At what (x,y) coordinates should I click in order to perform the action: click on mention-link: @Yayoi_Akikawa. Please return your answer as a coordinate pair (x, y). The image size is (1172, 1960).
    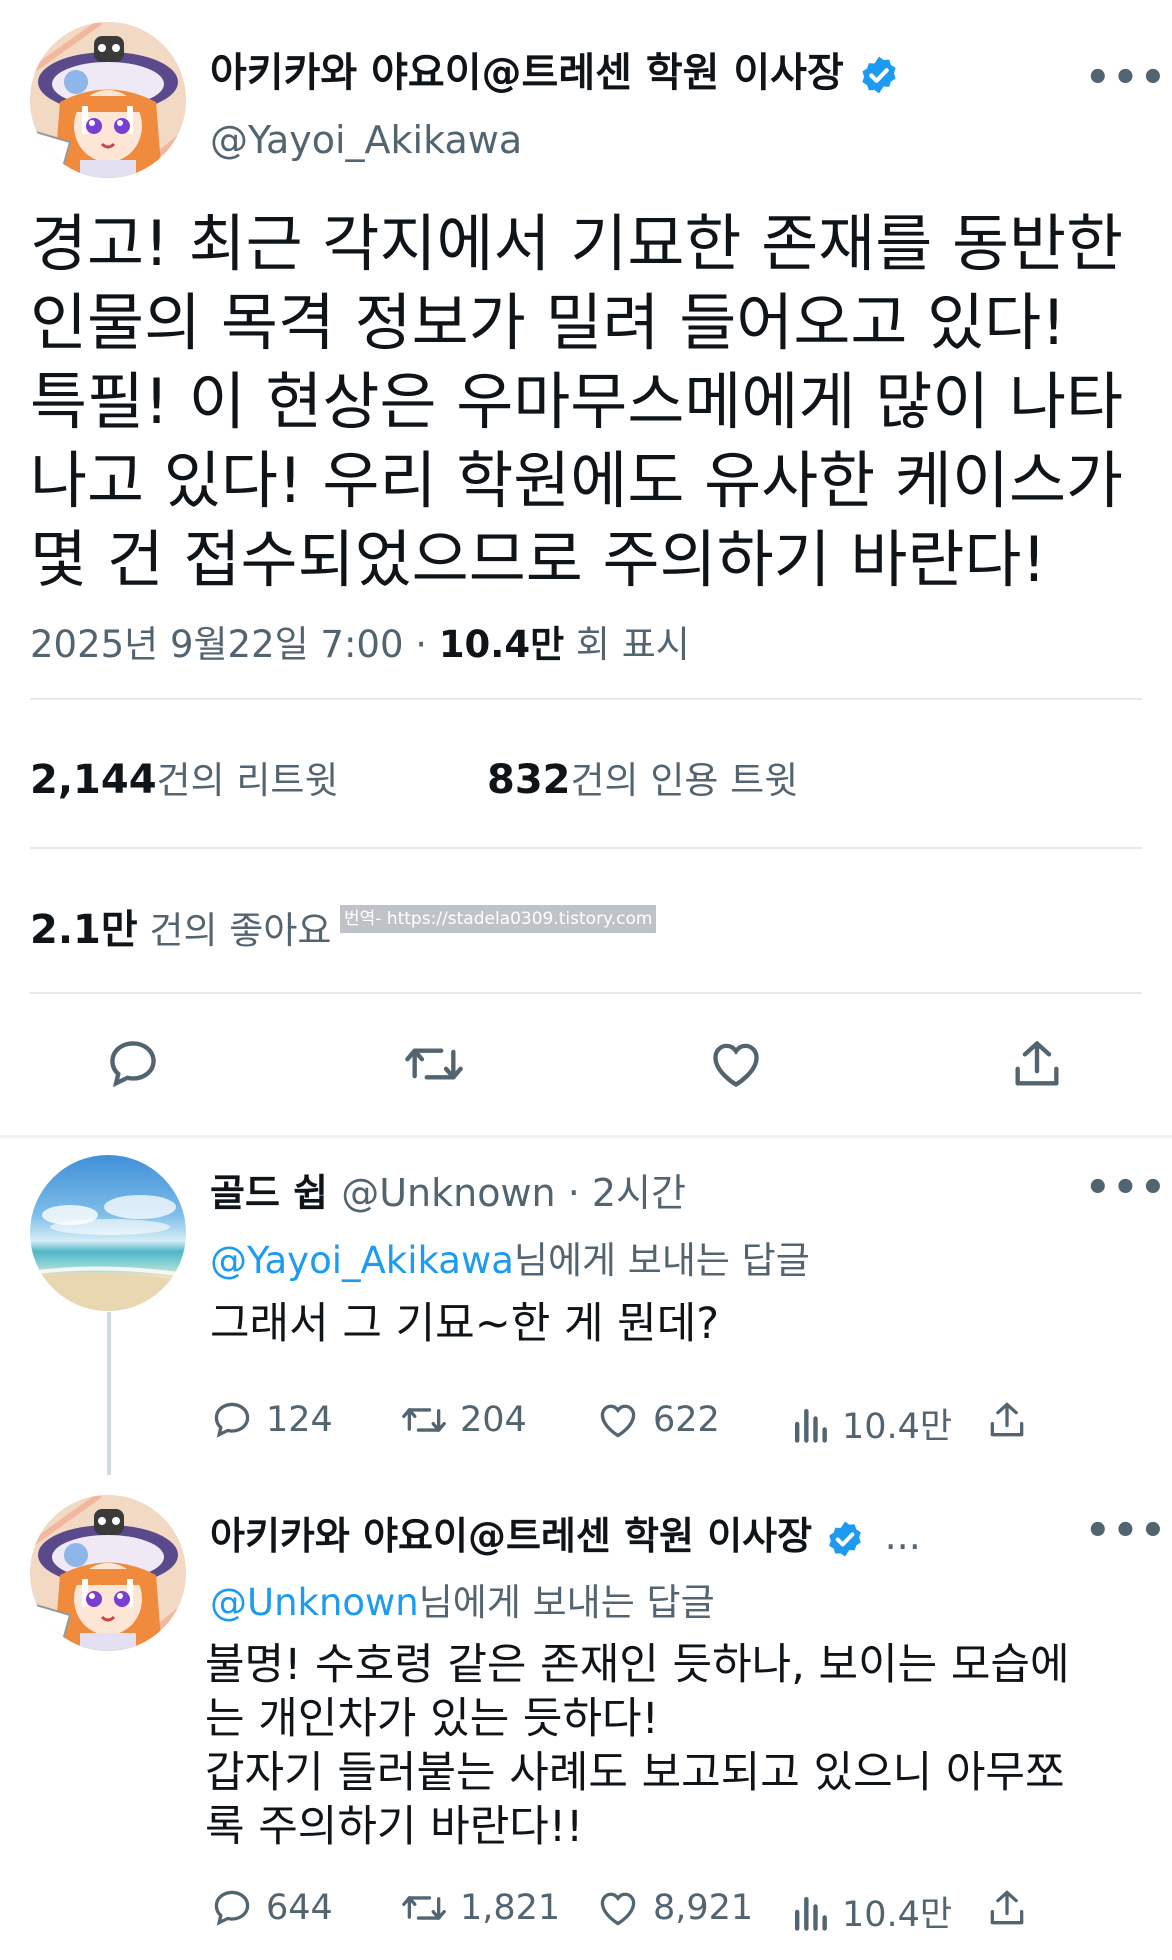
    Looking at the image, I should click on (362, 1260).